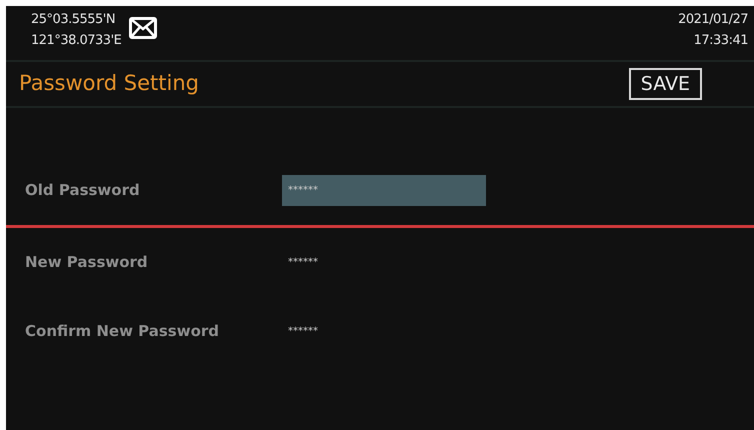 The width and height of the screenshot is (754, 430). What do you see at coordinates (109, 84) in the screenshot?
I see `page-title: Password Setting` at bounding box center [109, 84].